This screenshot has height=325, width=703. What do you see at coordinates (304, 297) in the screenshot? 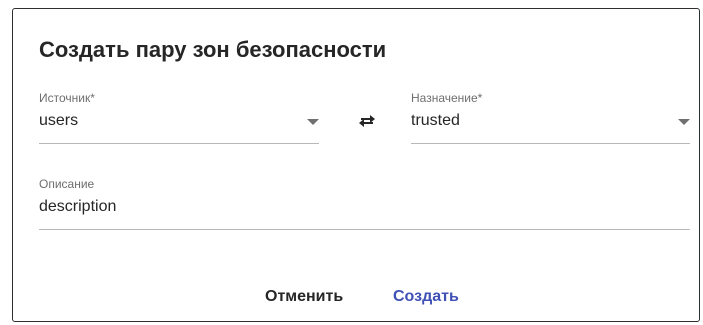
I see `cancel-button: Отменить` at bounding box center [304, 297].